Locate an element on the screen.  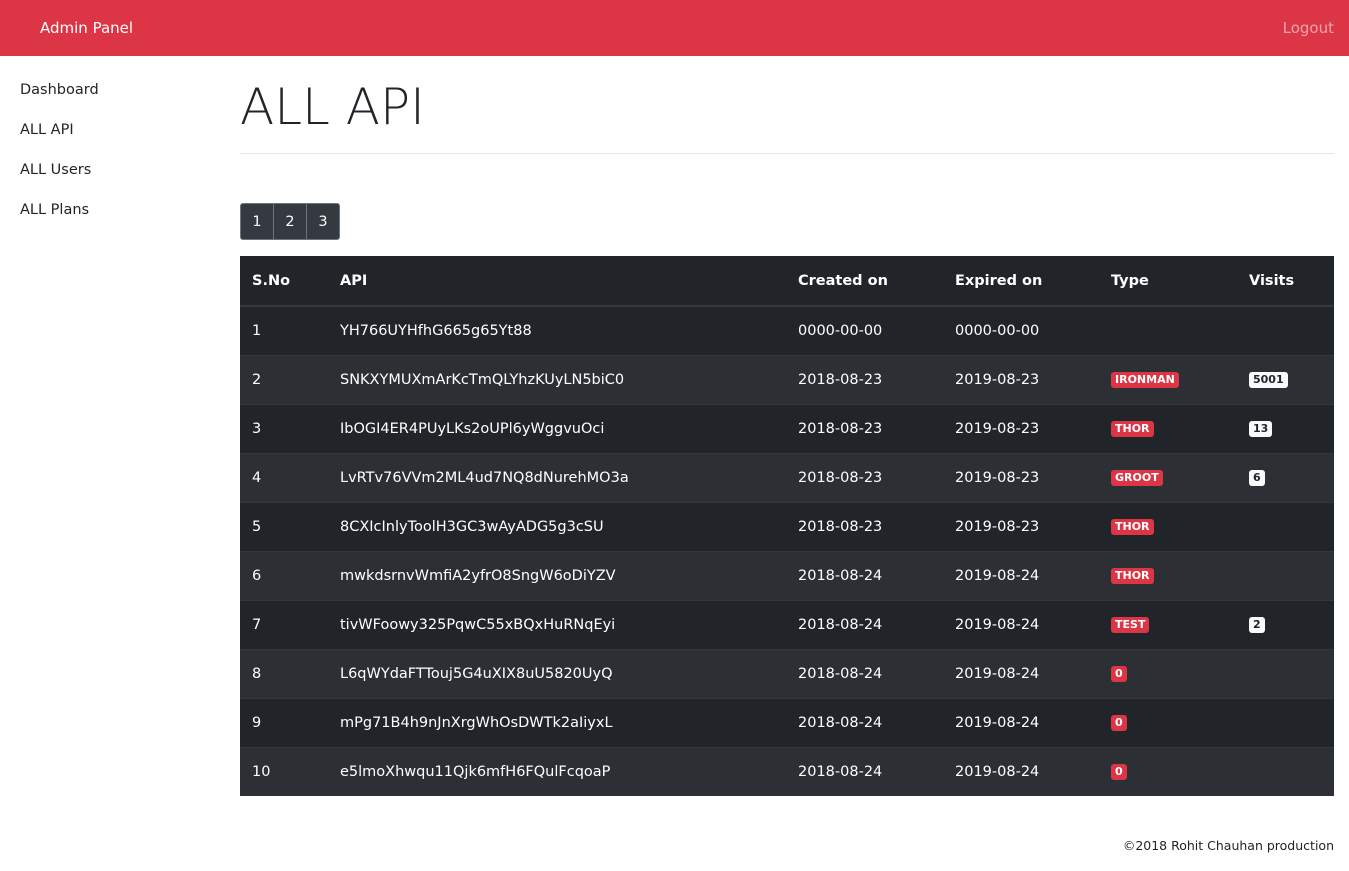
page-2-button: 2 is located at coordinates (290, 221).